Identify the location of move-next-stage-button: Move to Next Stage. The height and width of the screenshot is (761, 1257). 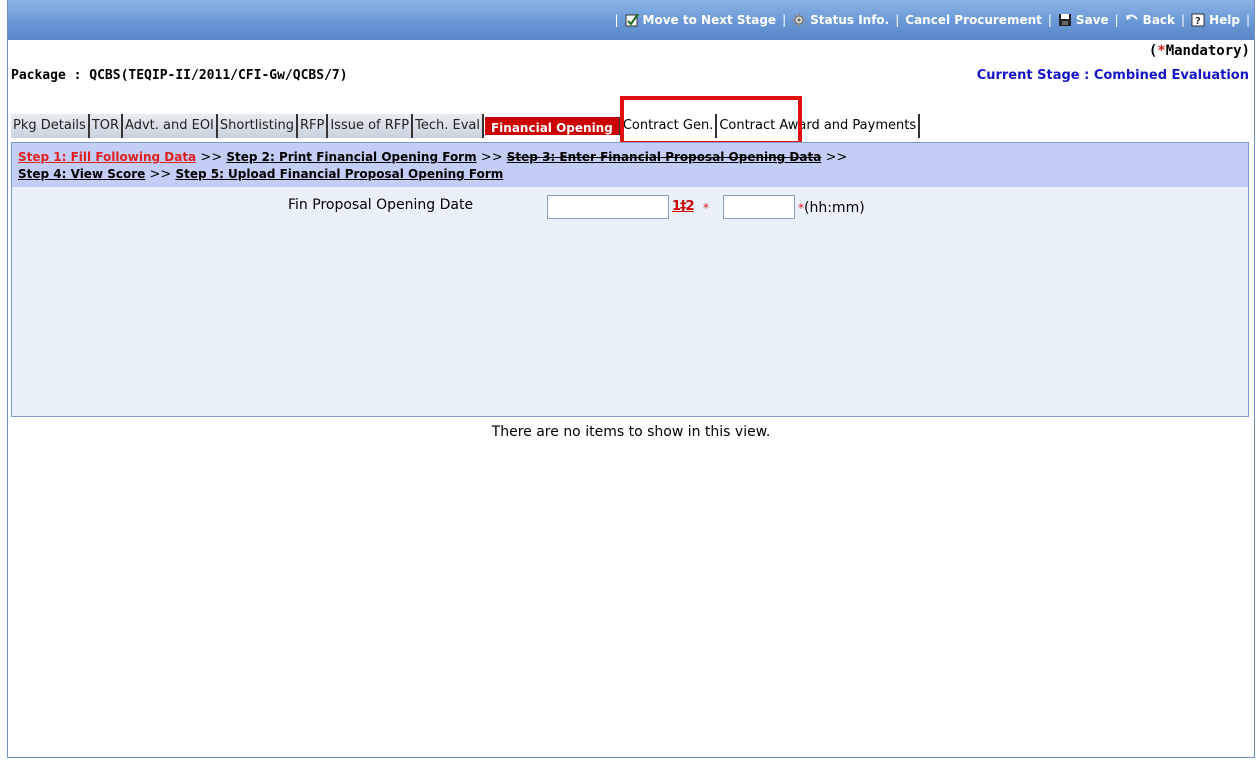
(701, 20).